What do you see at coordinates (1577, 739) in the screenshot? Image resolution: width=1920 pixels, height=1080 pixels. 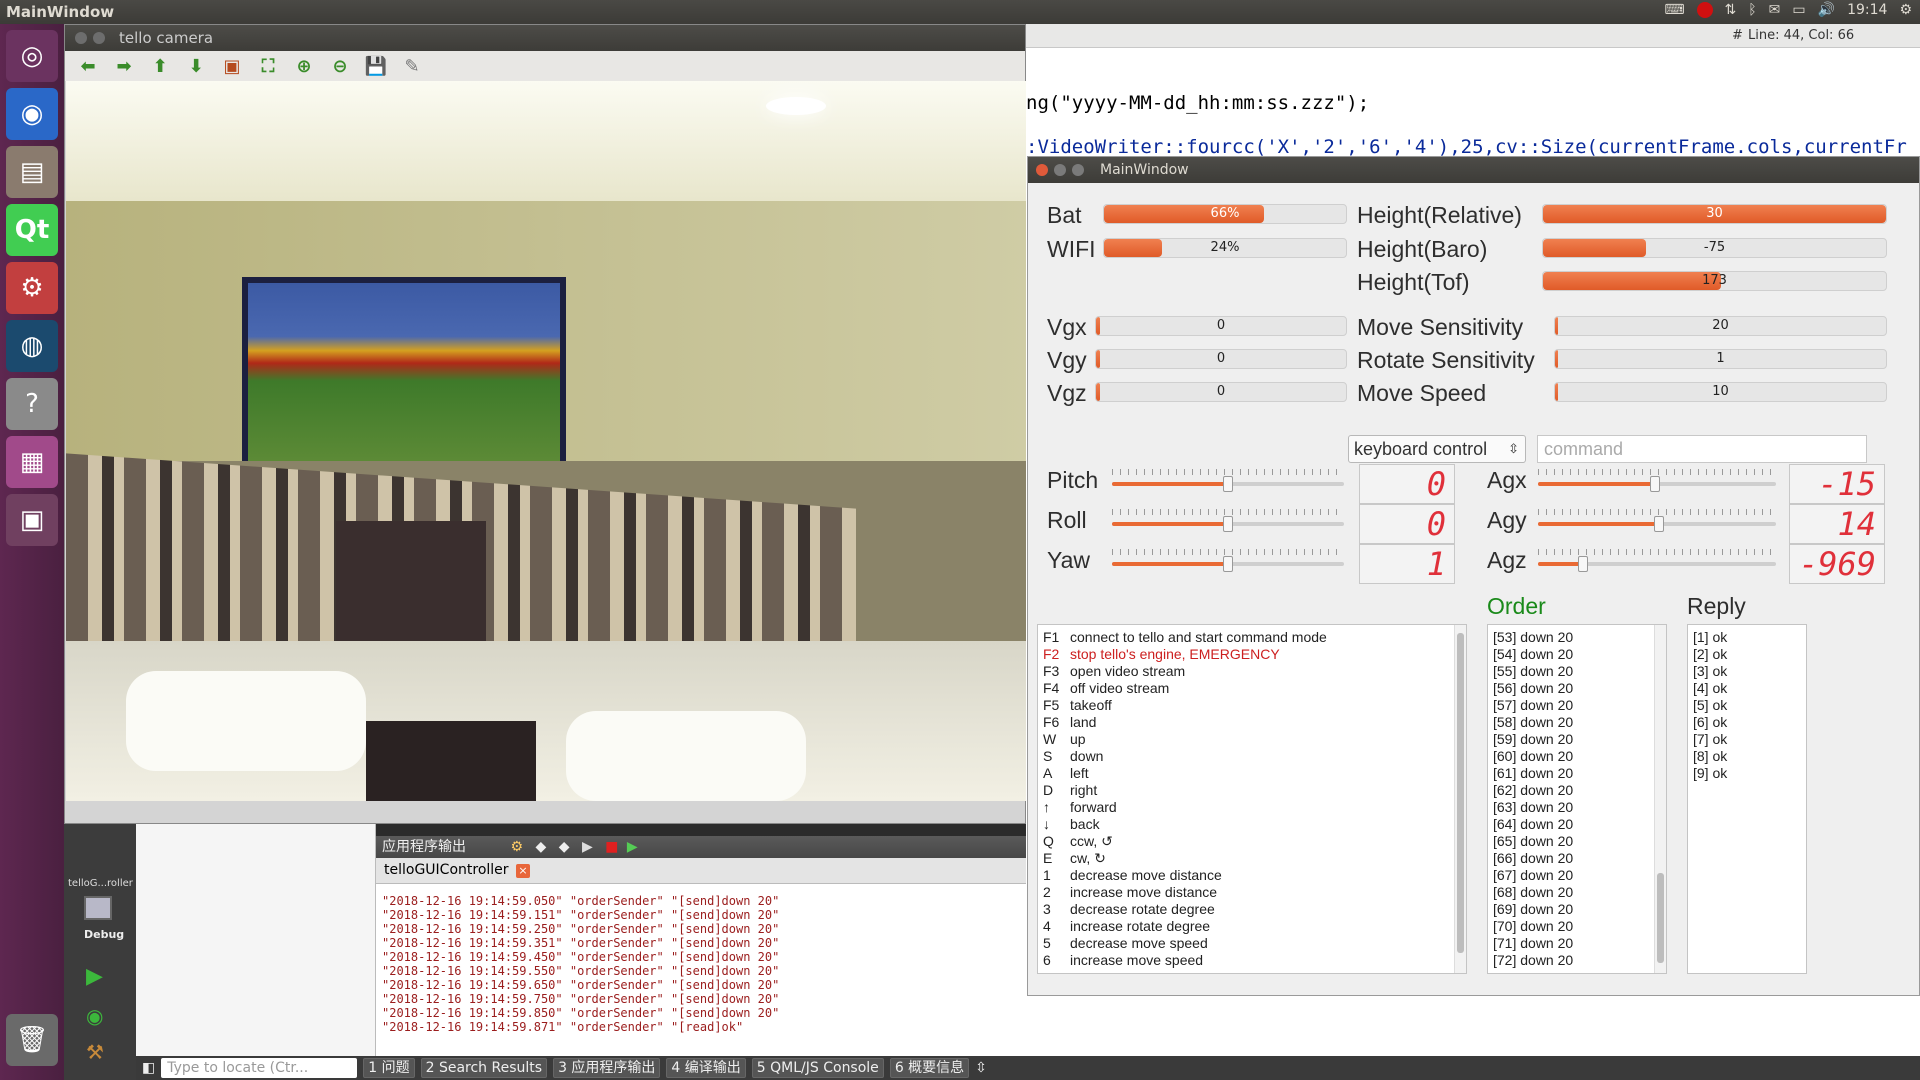 I see `order-item: [59] down 20` at bounding box center [1577, 739].